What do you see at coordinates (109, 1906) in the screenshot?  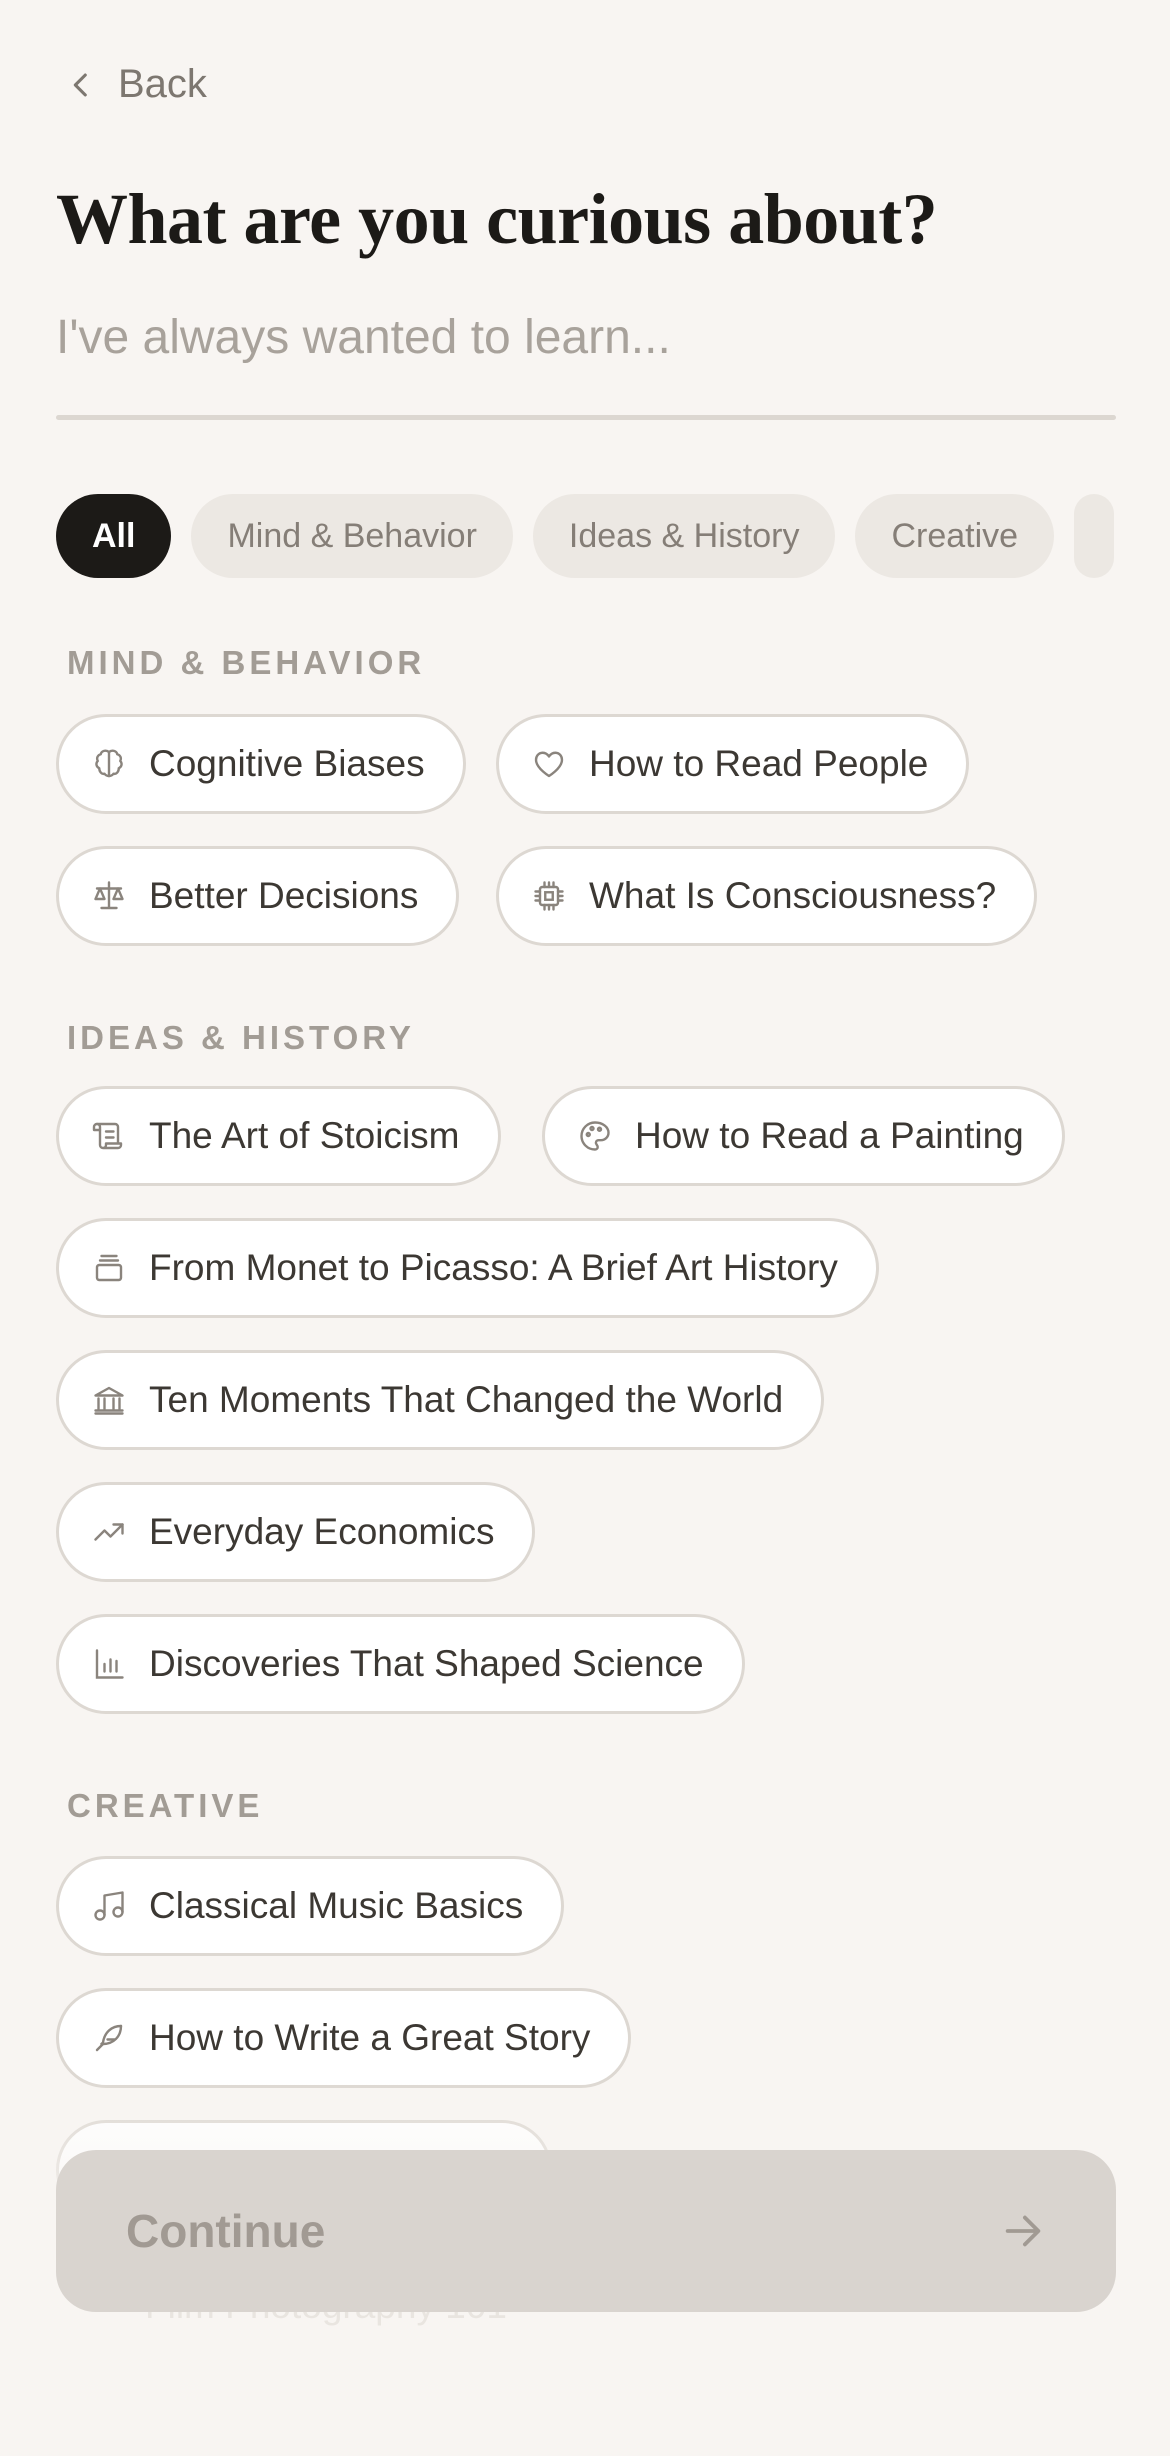 I see `music-icon` at bounding box center [109, 1906].